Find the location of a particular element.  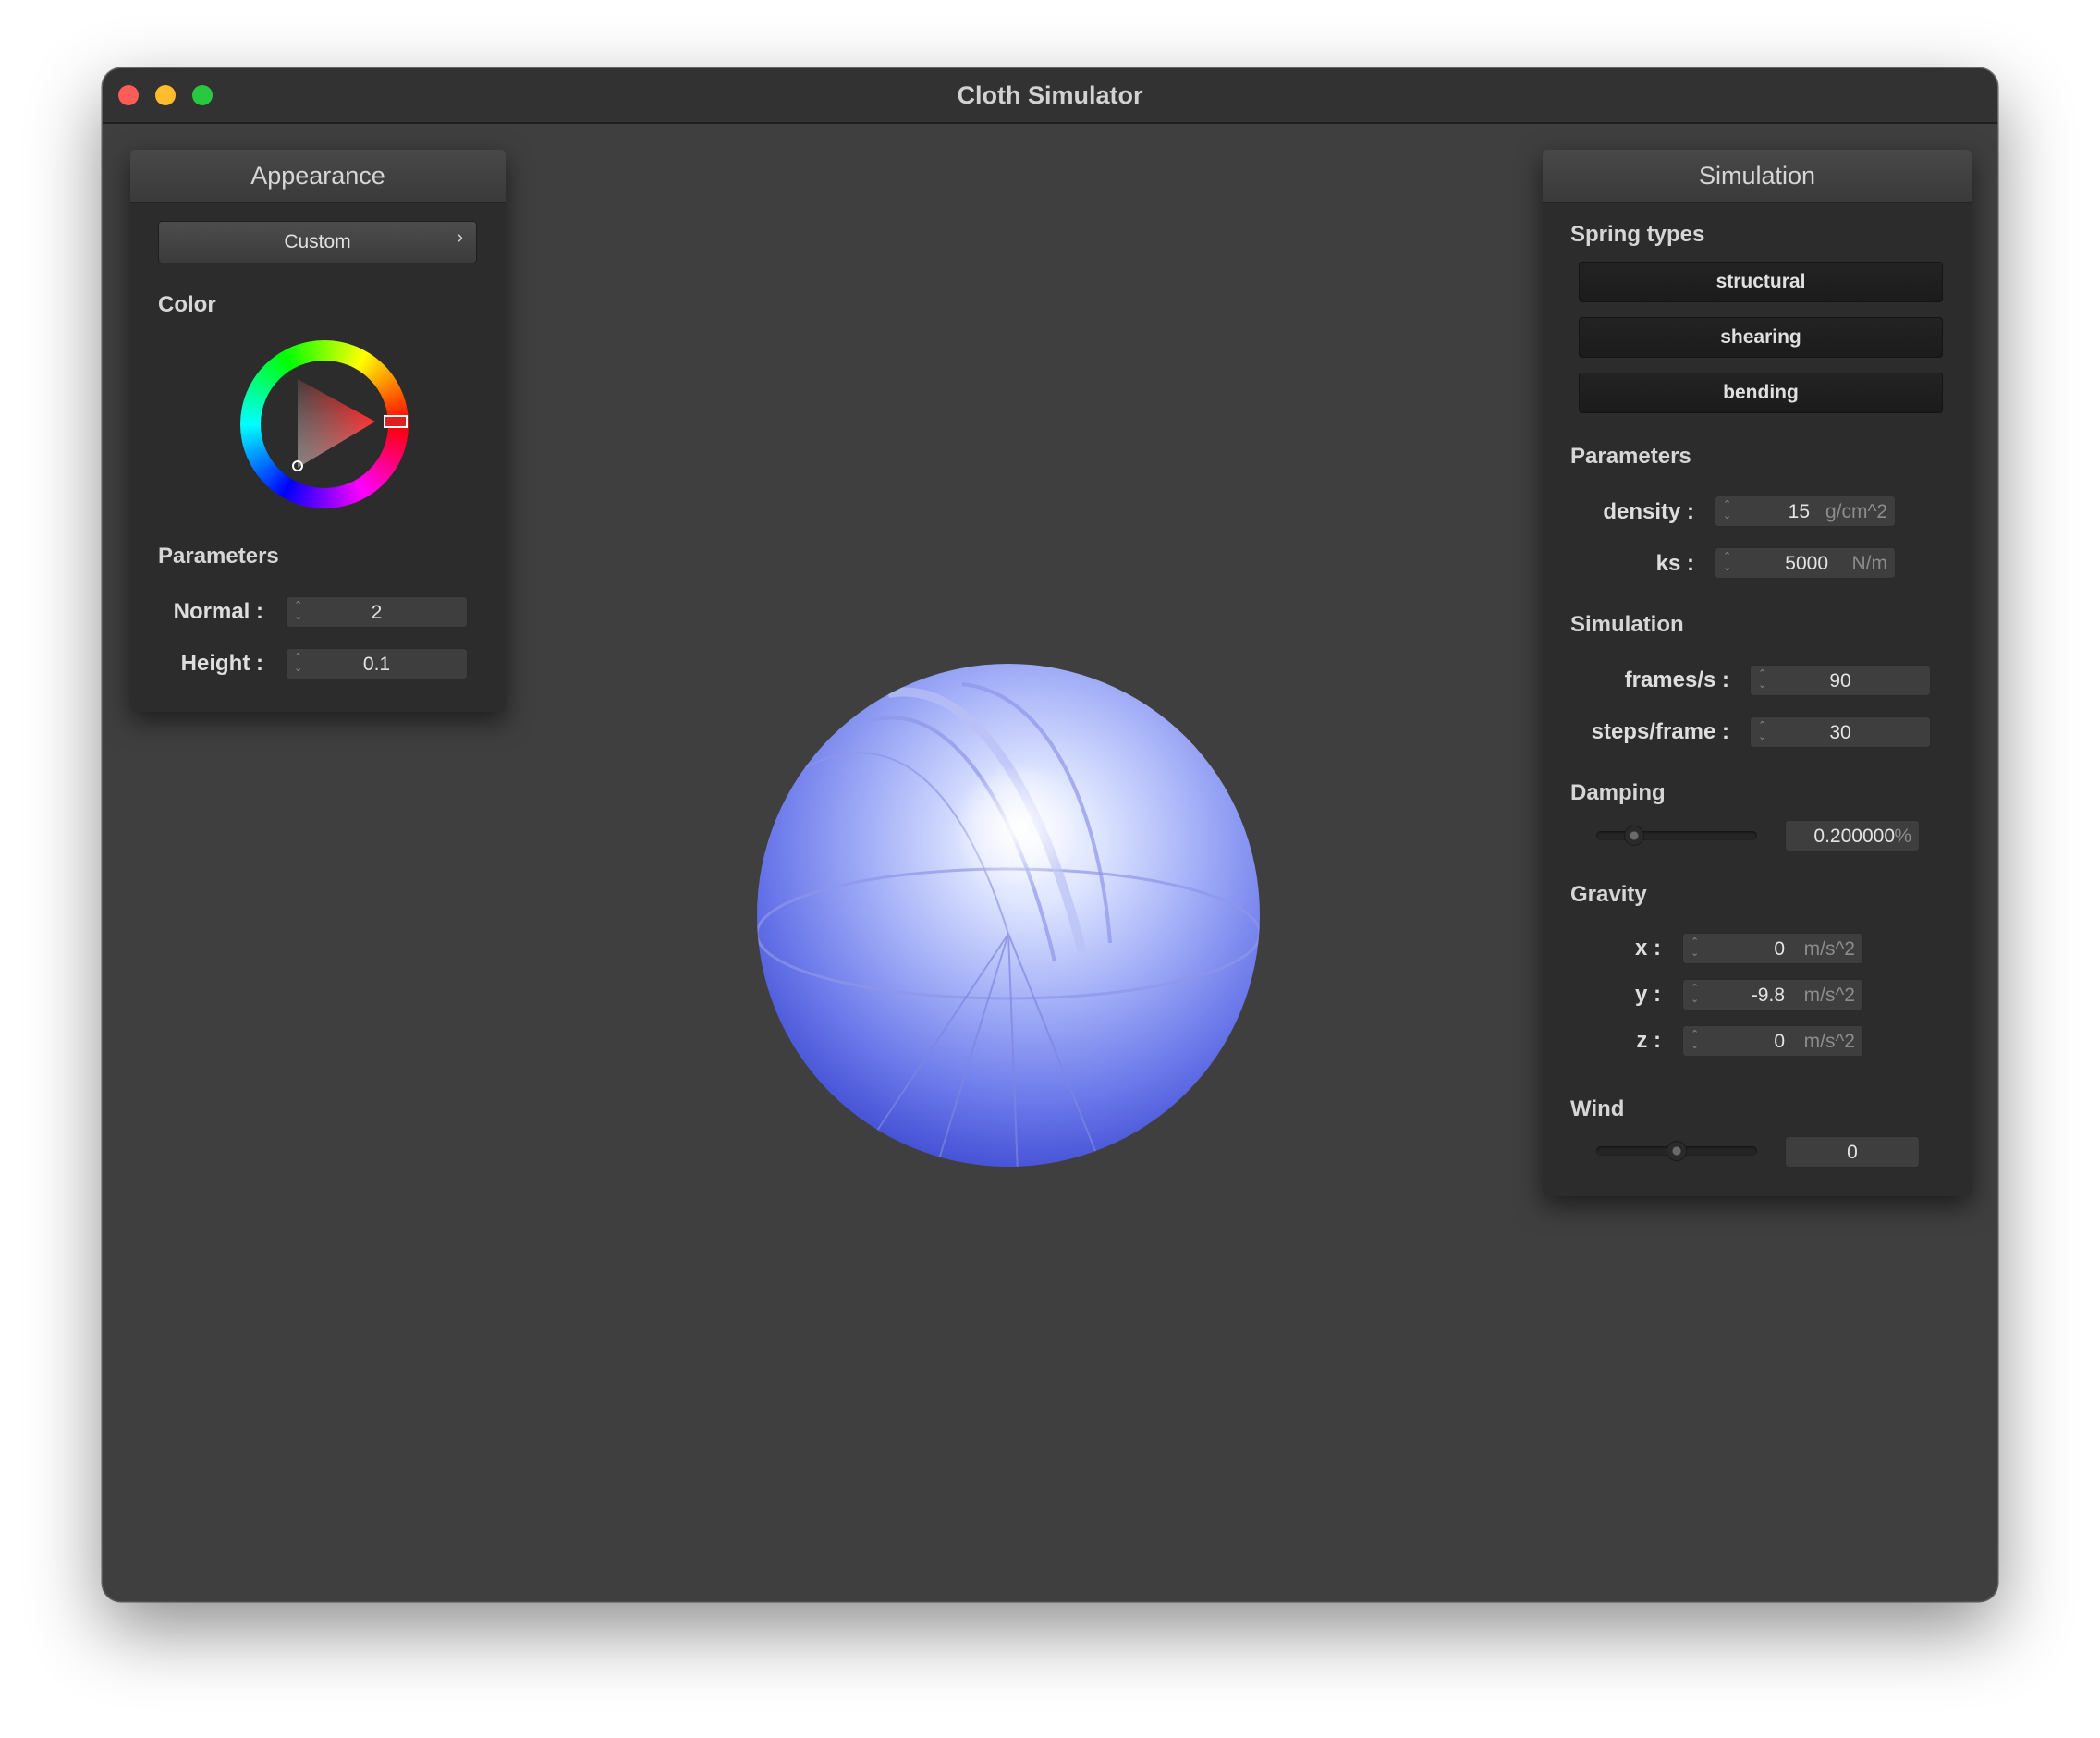

height-input: ⌃ ⌄ 0.1 is located at coordinates (377, 663).